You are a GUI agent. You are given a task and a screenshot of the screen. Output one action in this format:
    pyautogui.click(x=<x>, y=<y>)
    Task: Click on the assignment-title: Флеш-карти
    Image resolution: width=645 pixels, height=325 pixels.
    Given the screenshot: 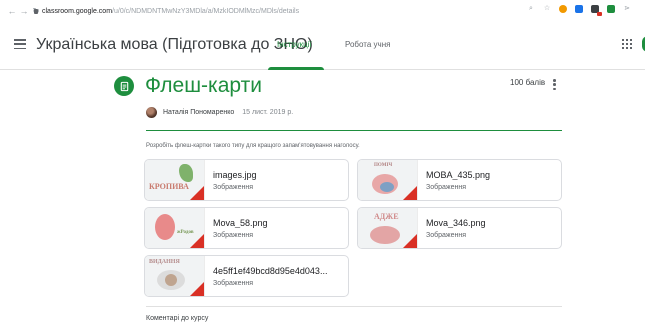 What is the action you would take?
    pyautogui.click(x=203, y=85)
    